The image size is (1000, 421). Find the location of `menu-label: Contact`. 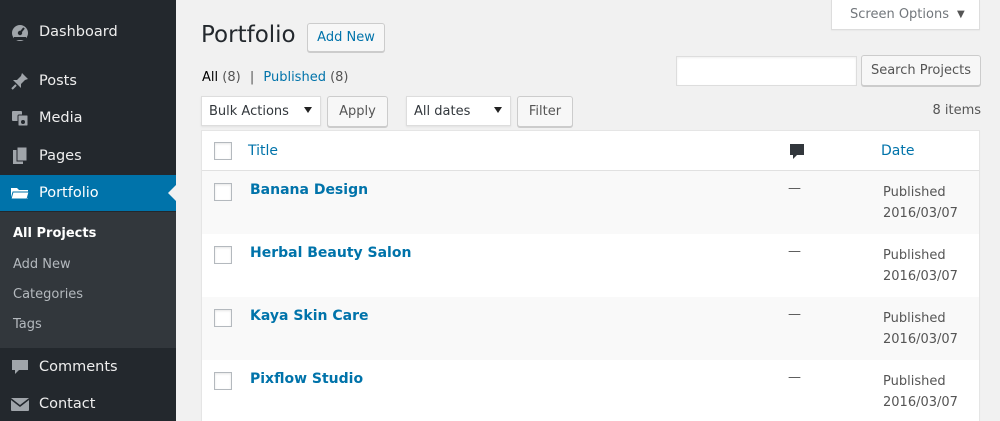

menu-label: Contact is located at coordinates (67, 404).